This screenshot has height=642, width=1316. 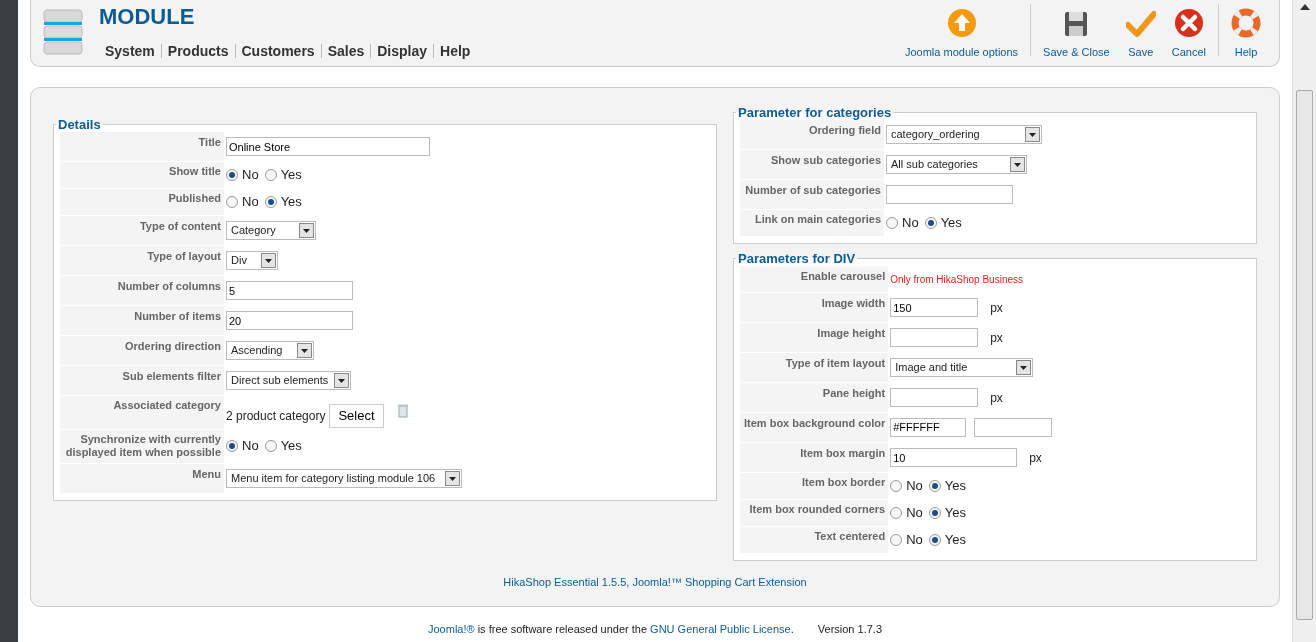 I want to click on menu-link: Customers, so click(x=277, y=51).